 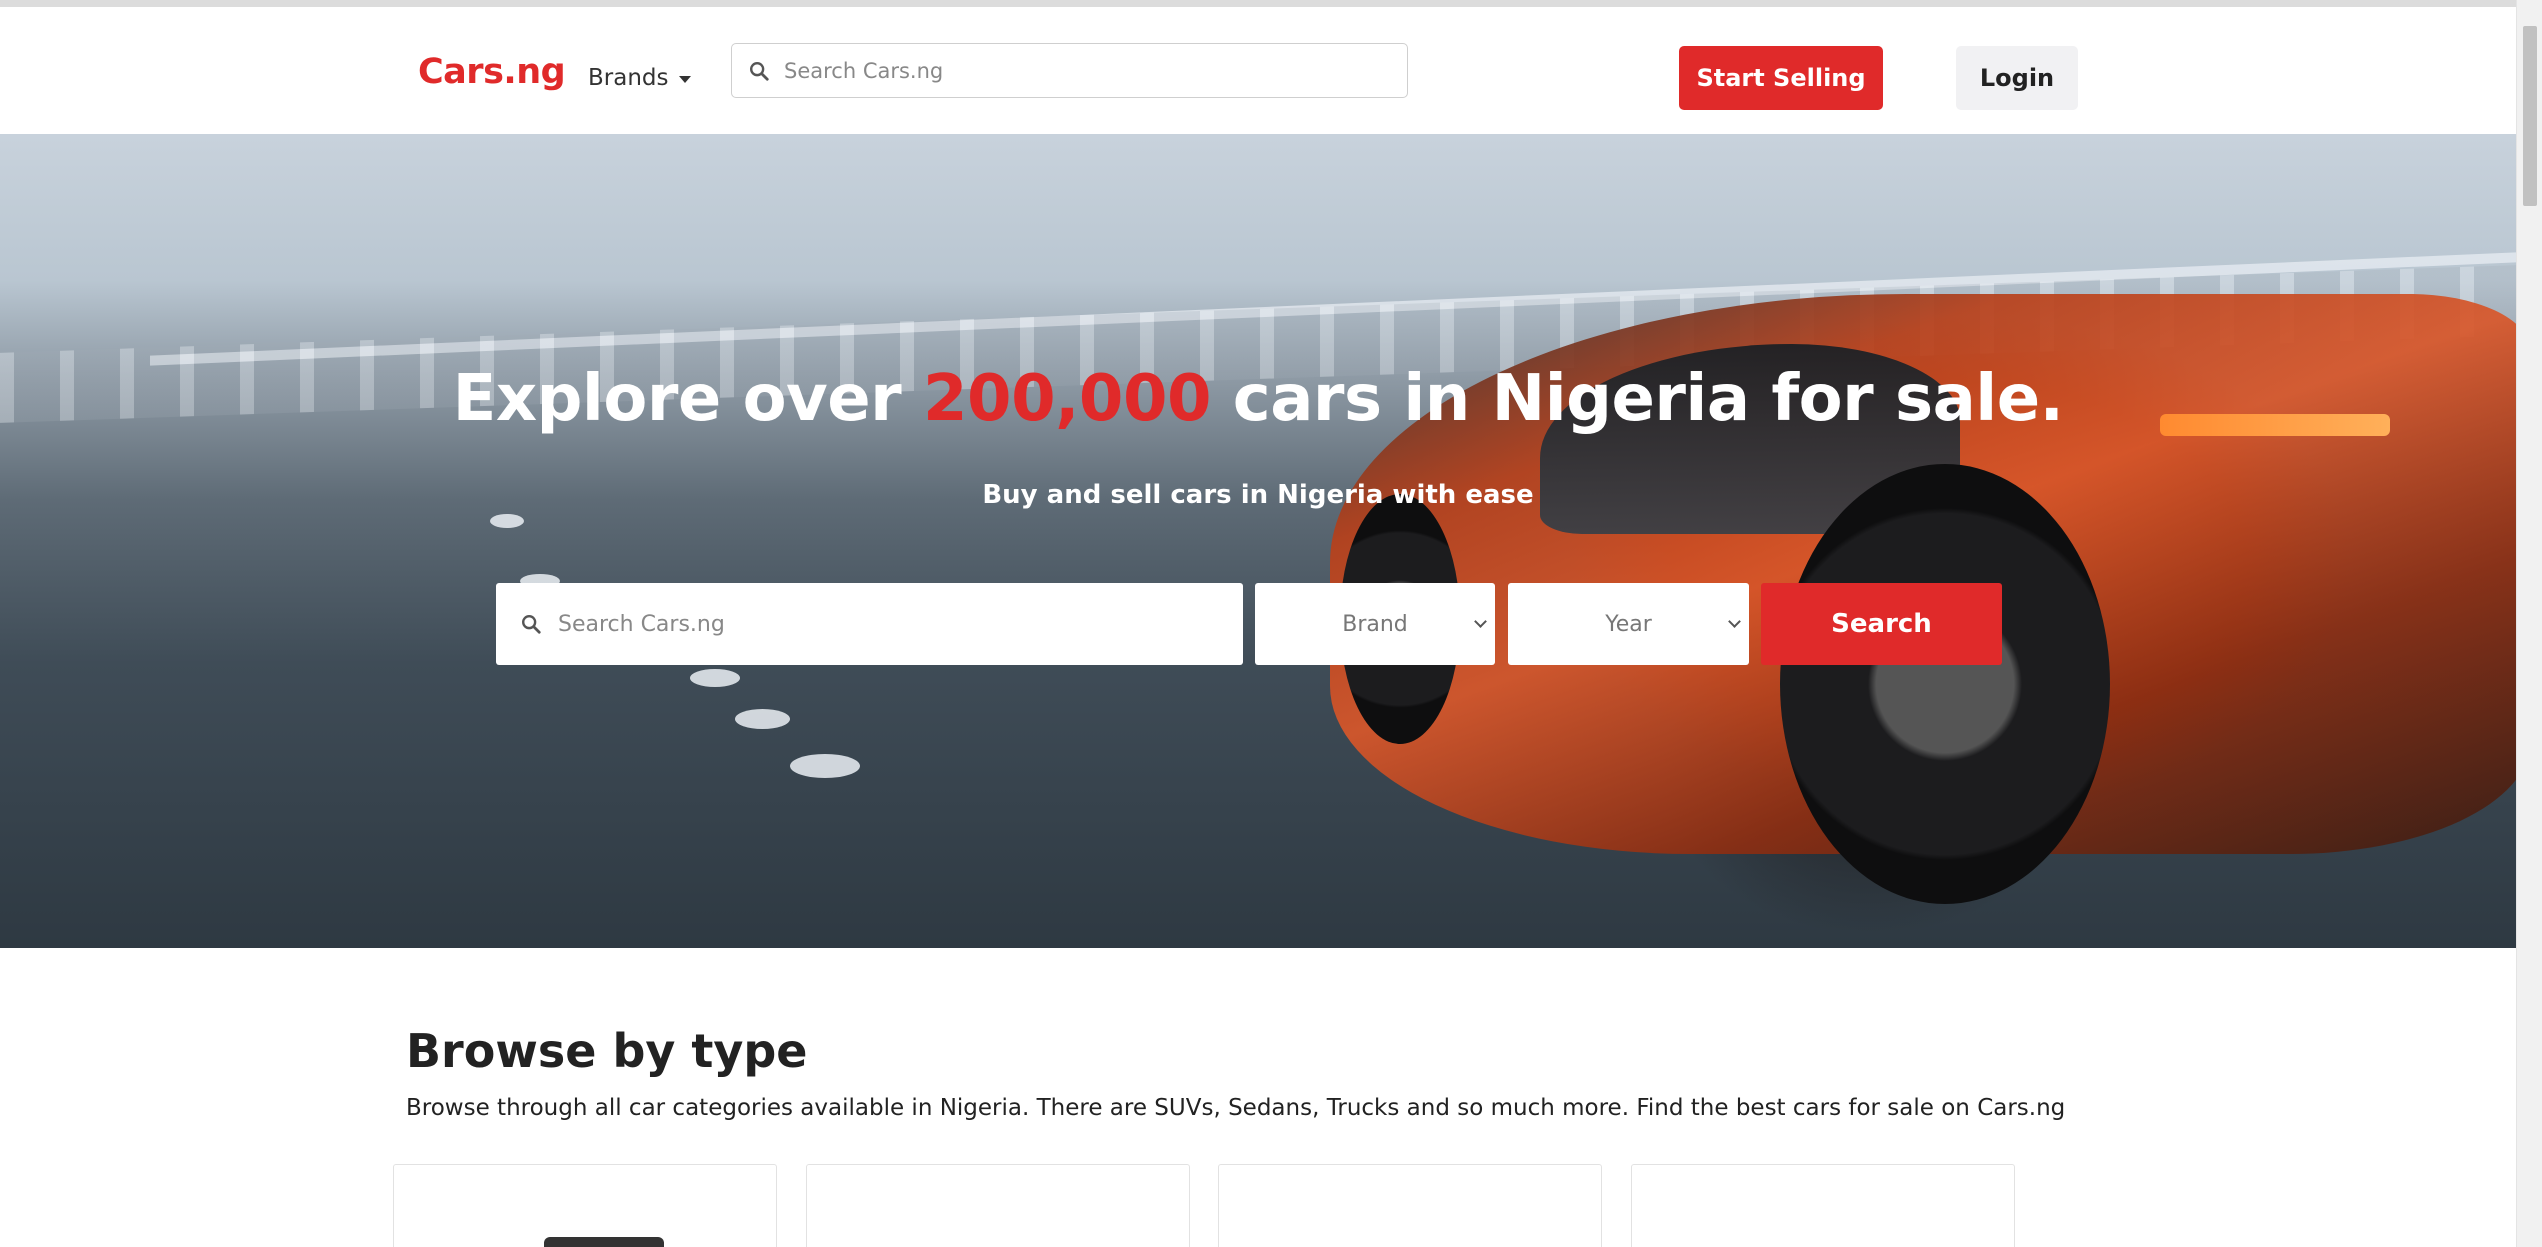 I want to click on header-search-box, so click(x=1069, y=70).